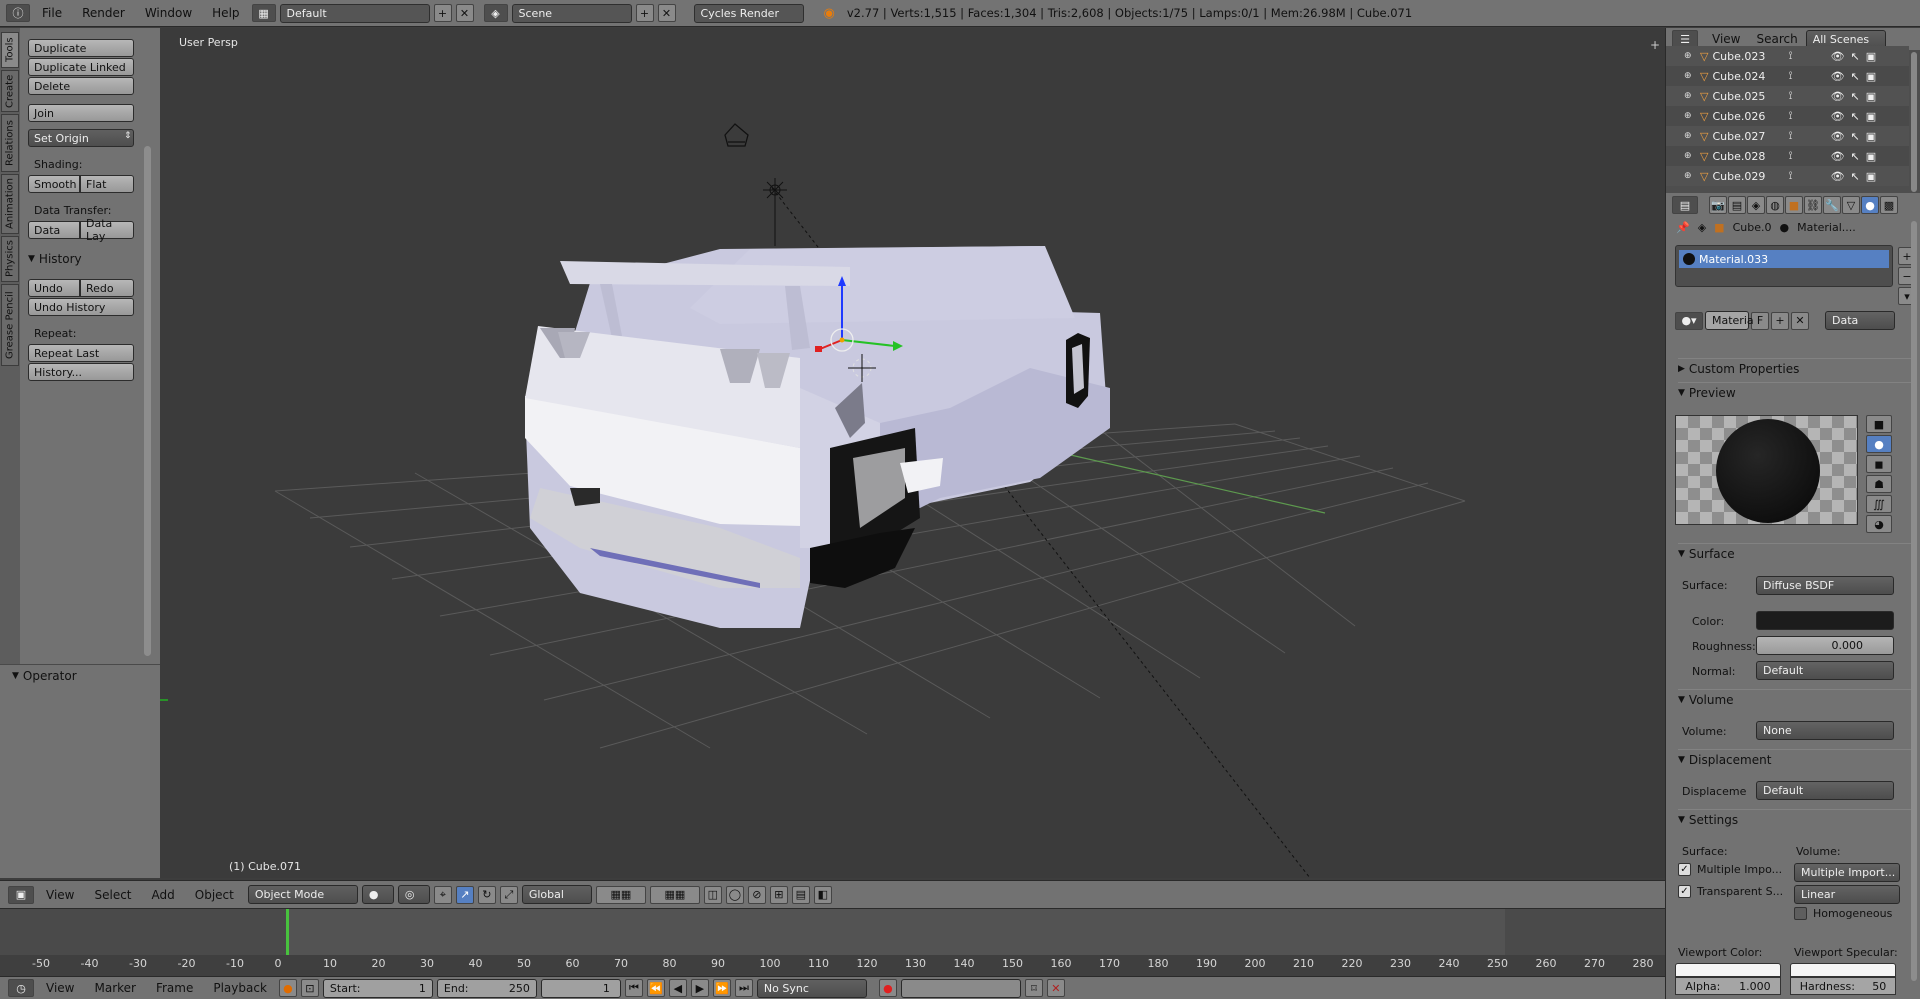 The width and height of the screenshot is (1920, 999). I want to click on roughness-slider: 0.000, so click(1825, 645).